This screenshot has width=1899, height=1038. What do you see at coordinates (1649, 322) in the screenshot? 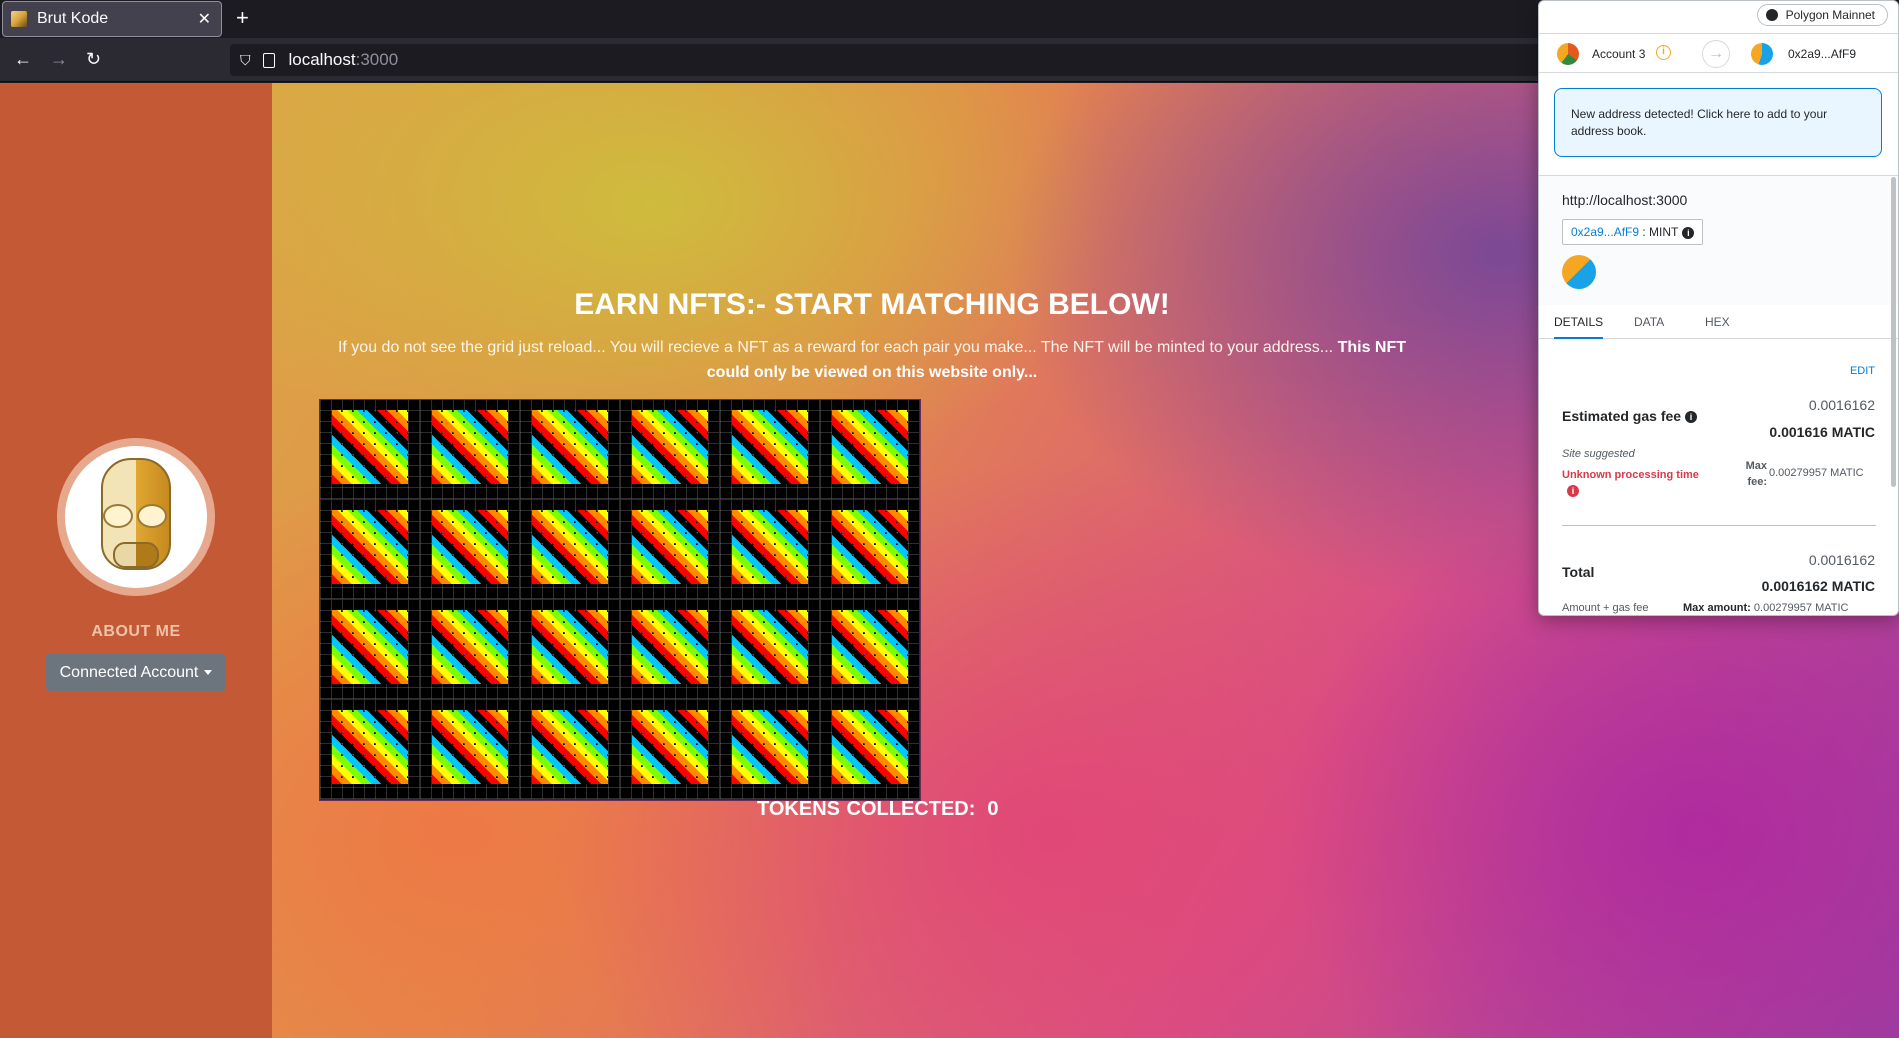
I see `tab-data: DATA` at bounding box center [1649, 322].